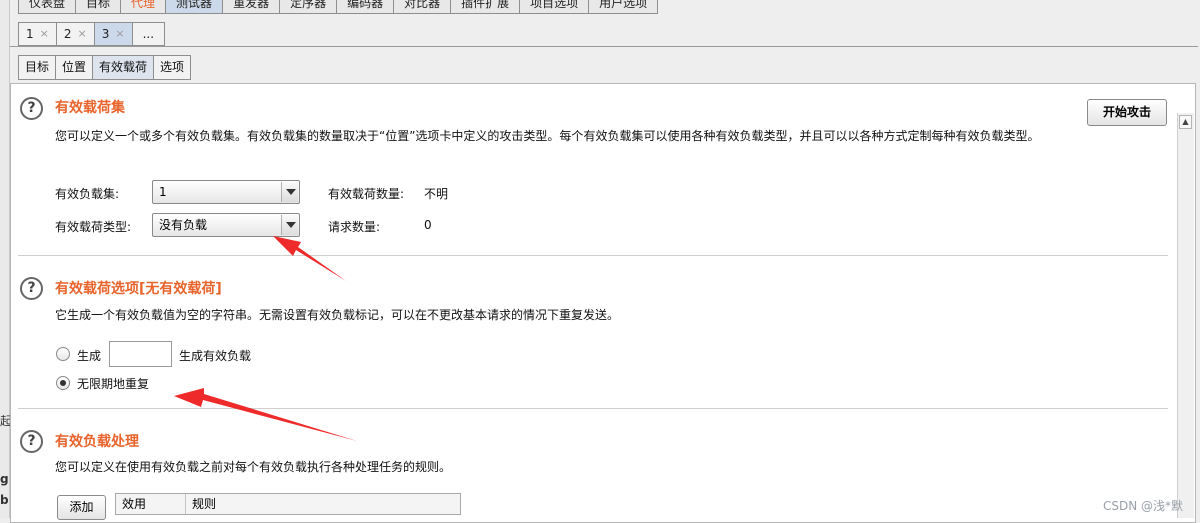 Image resolution: width=1200 pixels, height=523 pixels. What do you see at coordinates (1143, 506) in the screenshot?
I see `watermark: CSDN @浅*默` at bounding box center [1143, 506].